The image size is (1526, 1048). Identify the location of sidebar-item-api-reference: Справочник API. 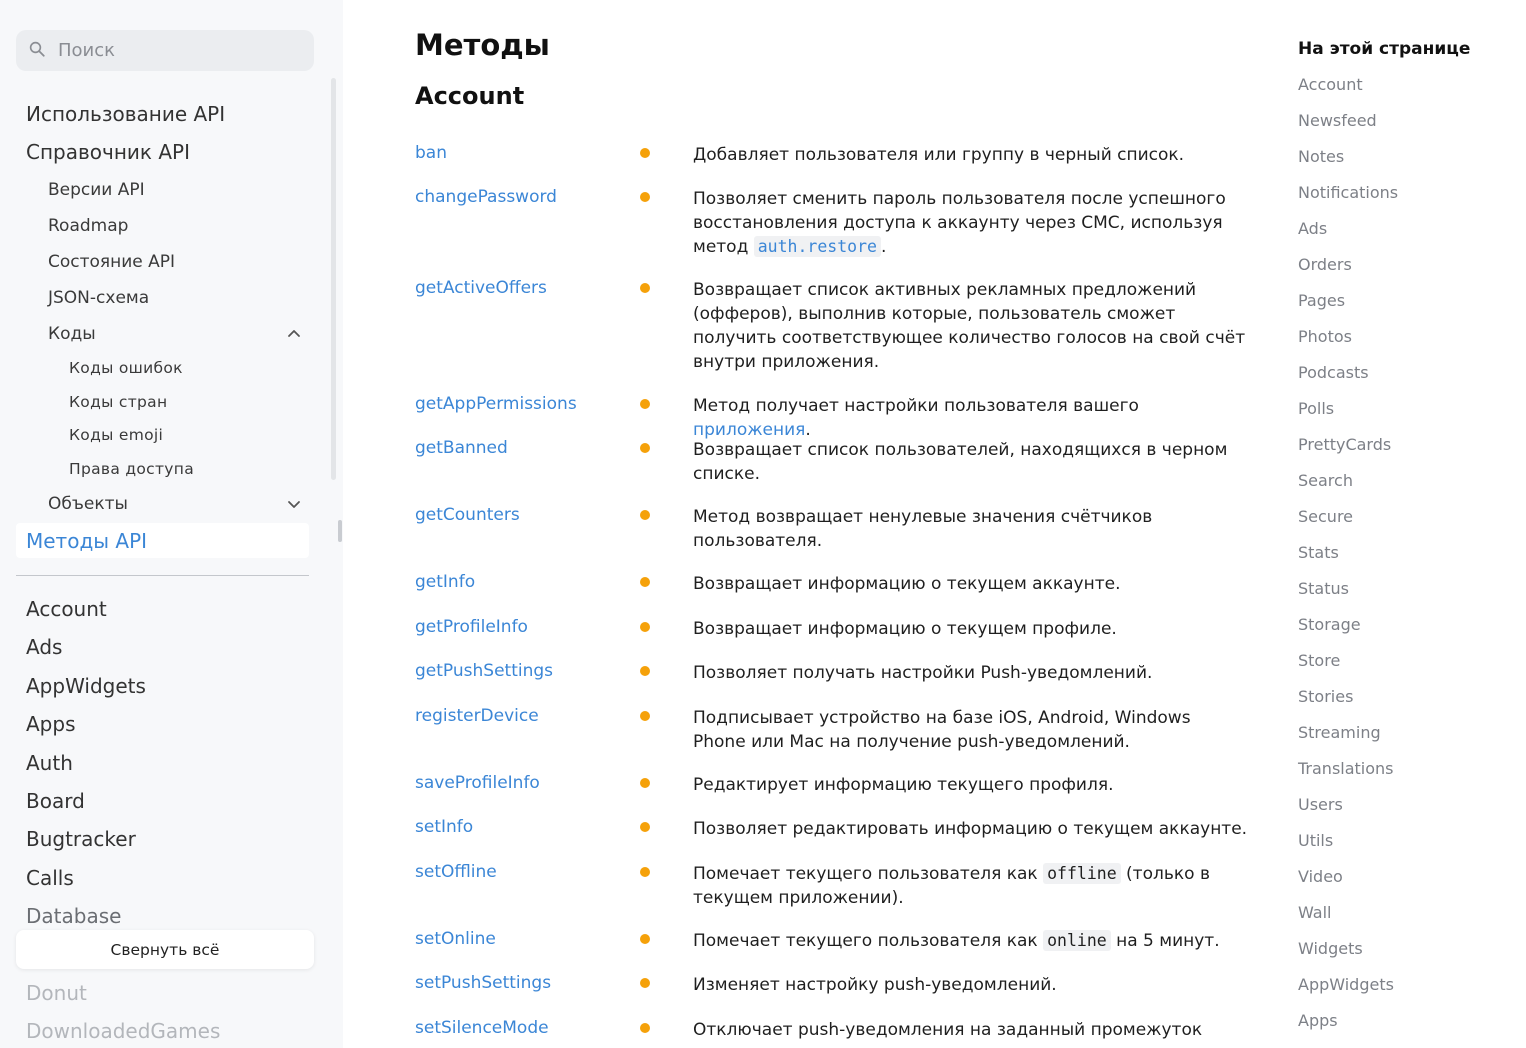
(108, 152).